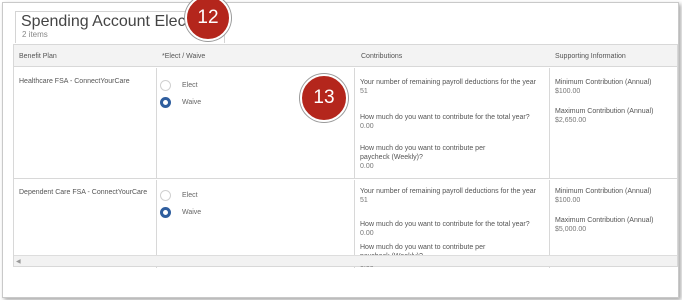  What do you see at coordinates (345, 260) in the screenshot?
I see `horizontal-scrollbar: ◀` at bounding box center [345, 260].